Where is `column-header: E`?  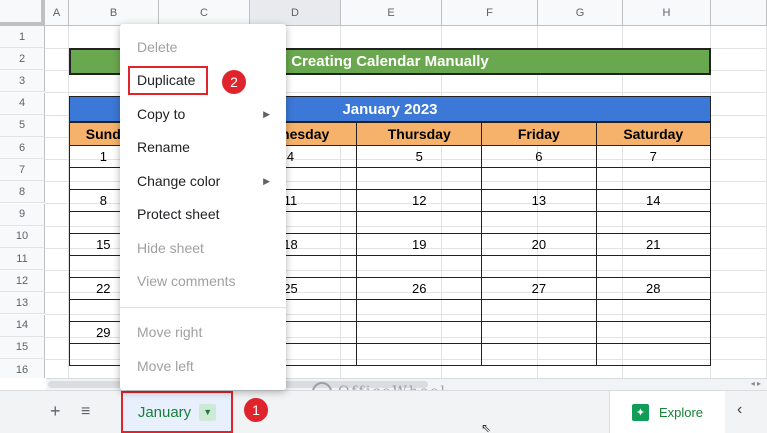 column-header: E is located at coordinates (391, 13).